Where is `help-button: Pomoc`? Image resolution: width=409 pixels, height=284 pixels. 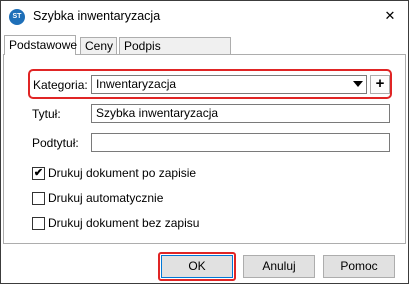
help-button: Pomoc is located at coordinates (359, 266).